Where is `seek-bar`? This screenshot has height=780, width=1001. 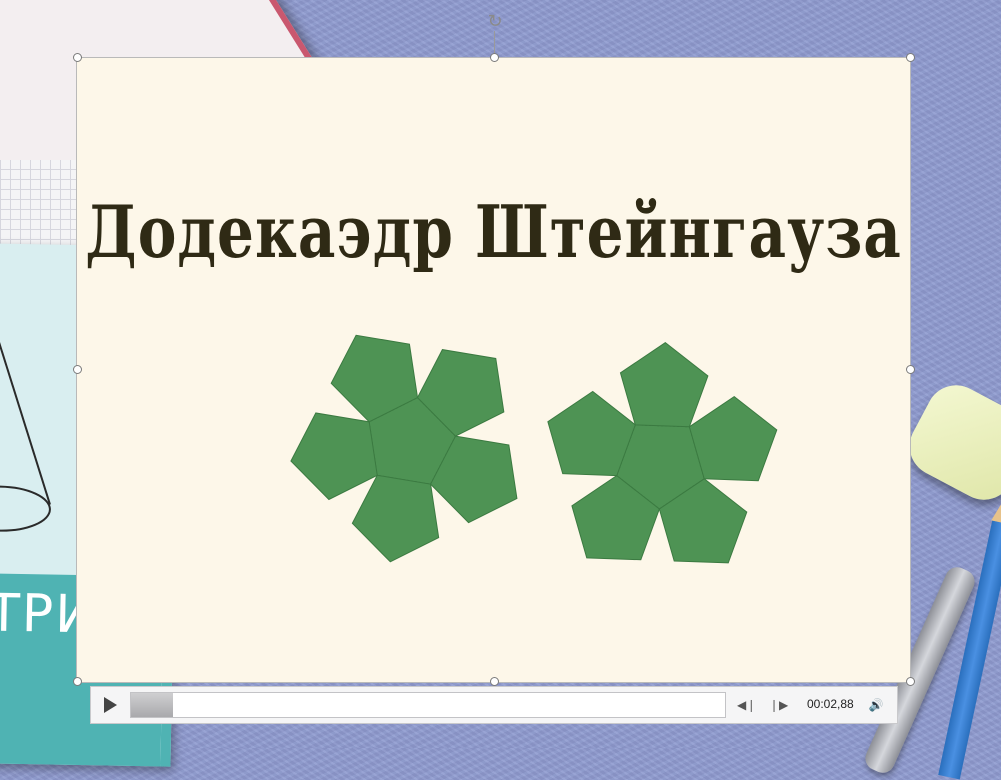
seek-bar is located at coordinates (428, 705).